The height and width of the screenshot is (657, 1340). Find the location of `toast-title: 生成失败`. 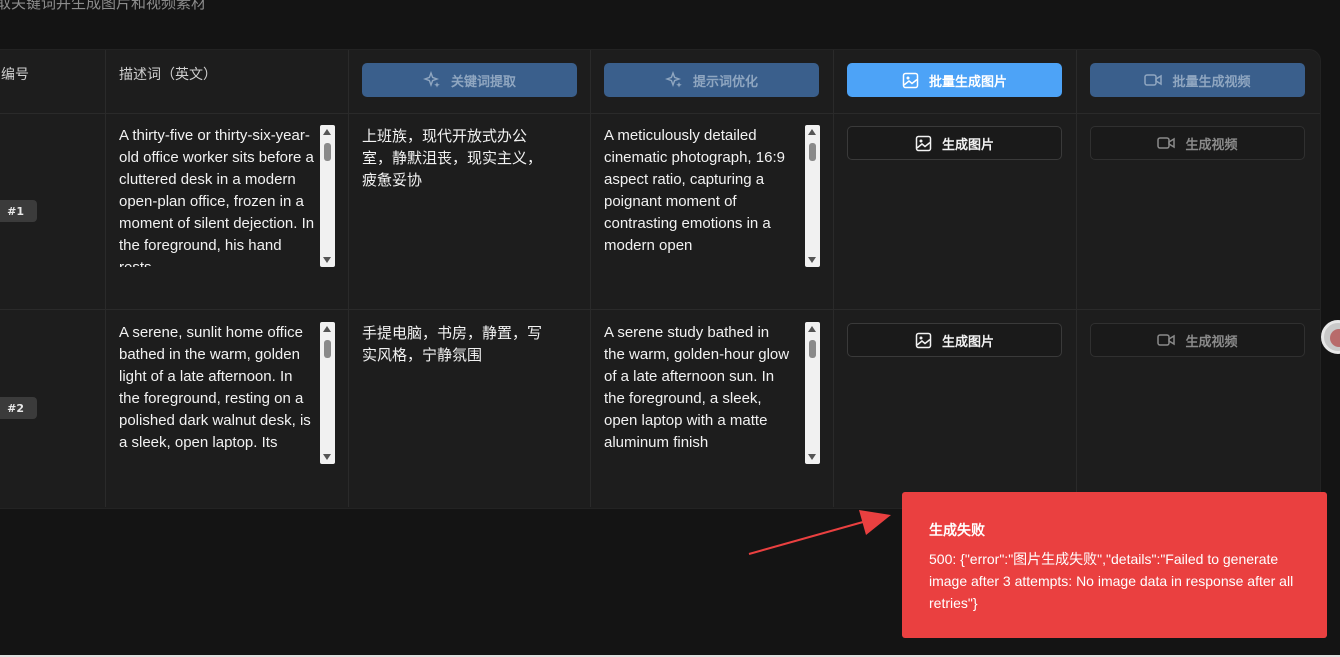

toast-title: 生成失败 is located at coordinates (957, 531).